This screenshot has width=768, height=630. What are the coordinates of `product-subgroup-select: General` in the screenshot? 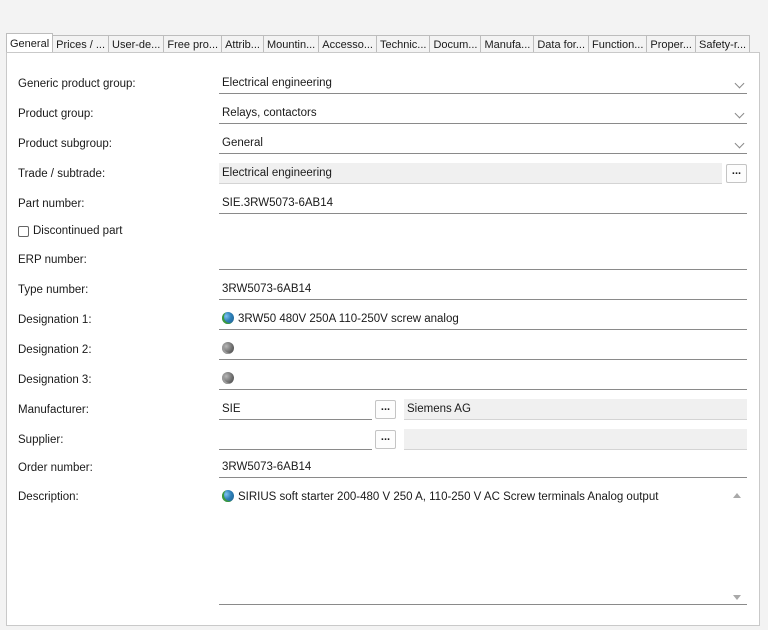 It's located at (483, 143).